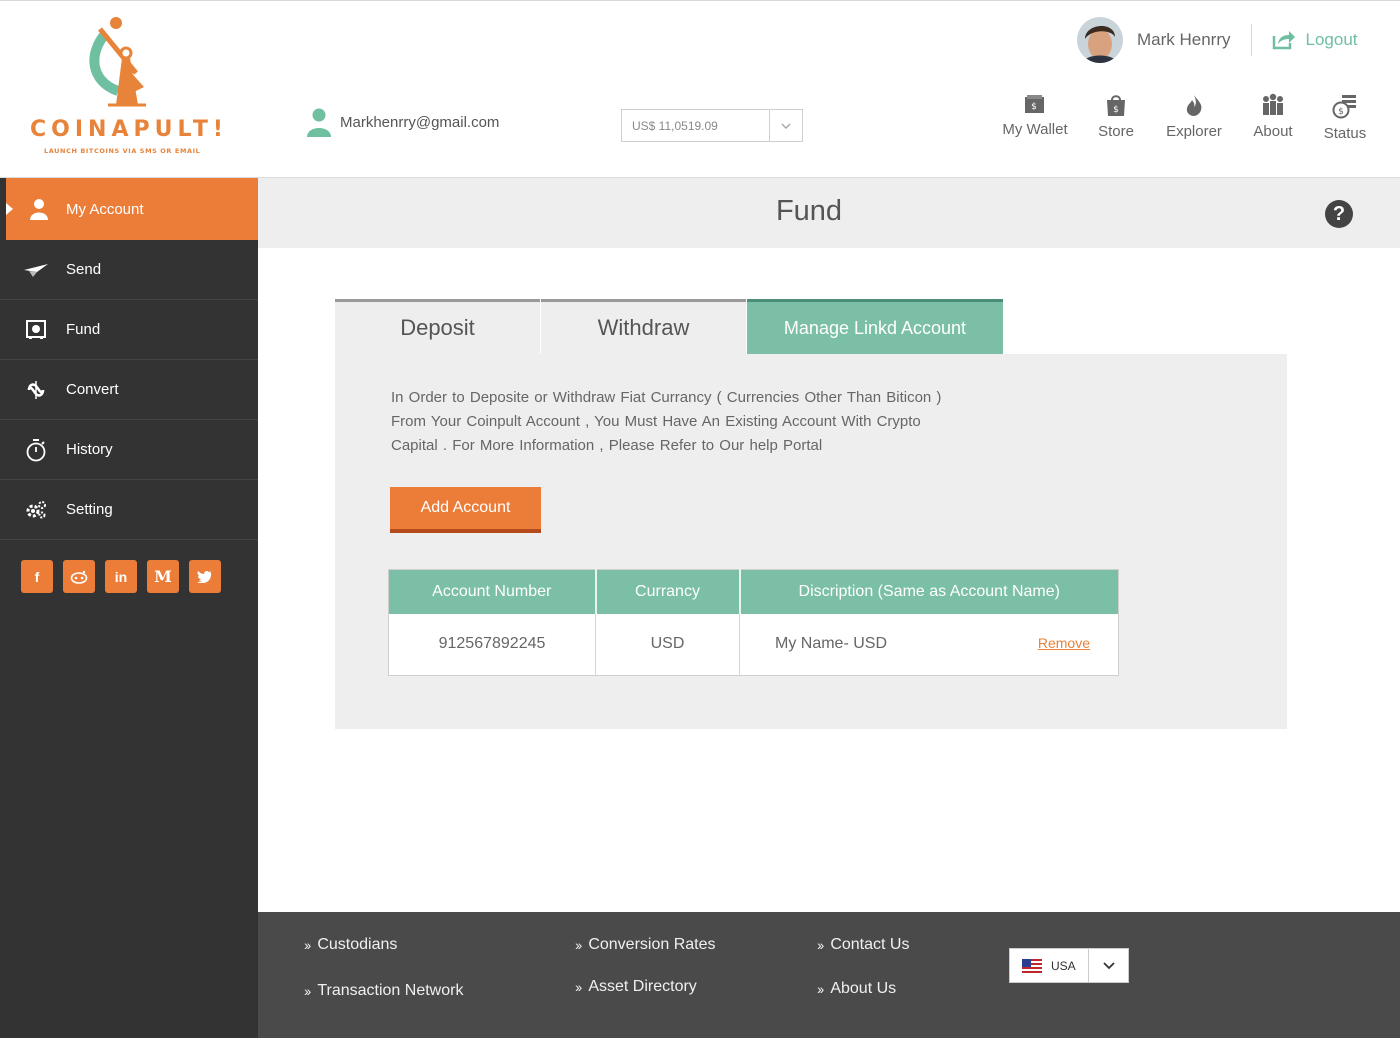  Describe the element at coordinates (437, 326) in the screenshot. I see `tab-deposit: Deposit` at that location.